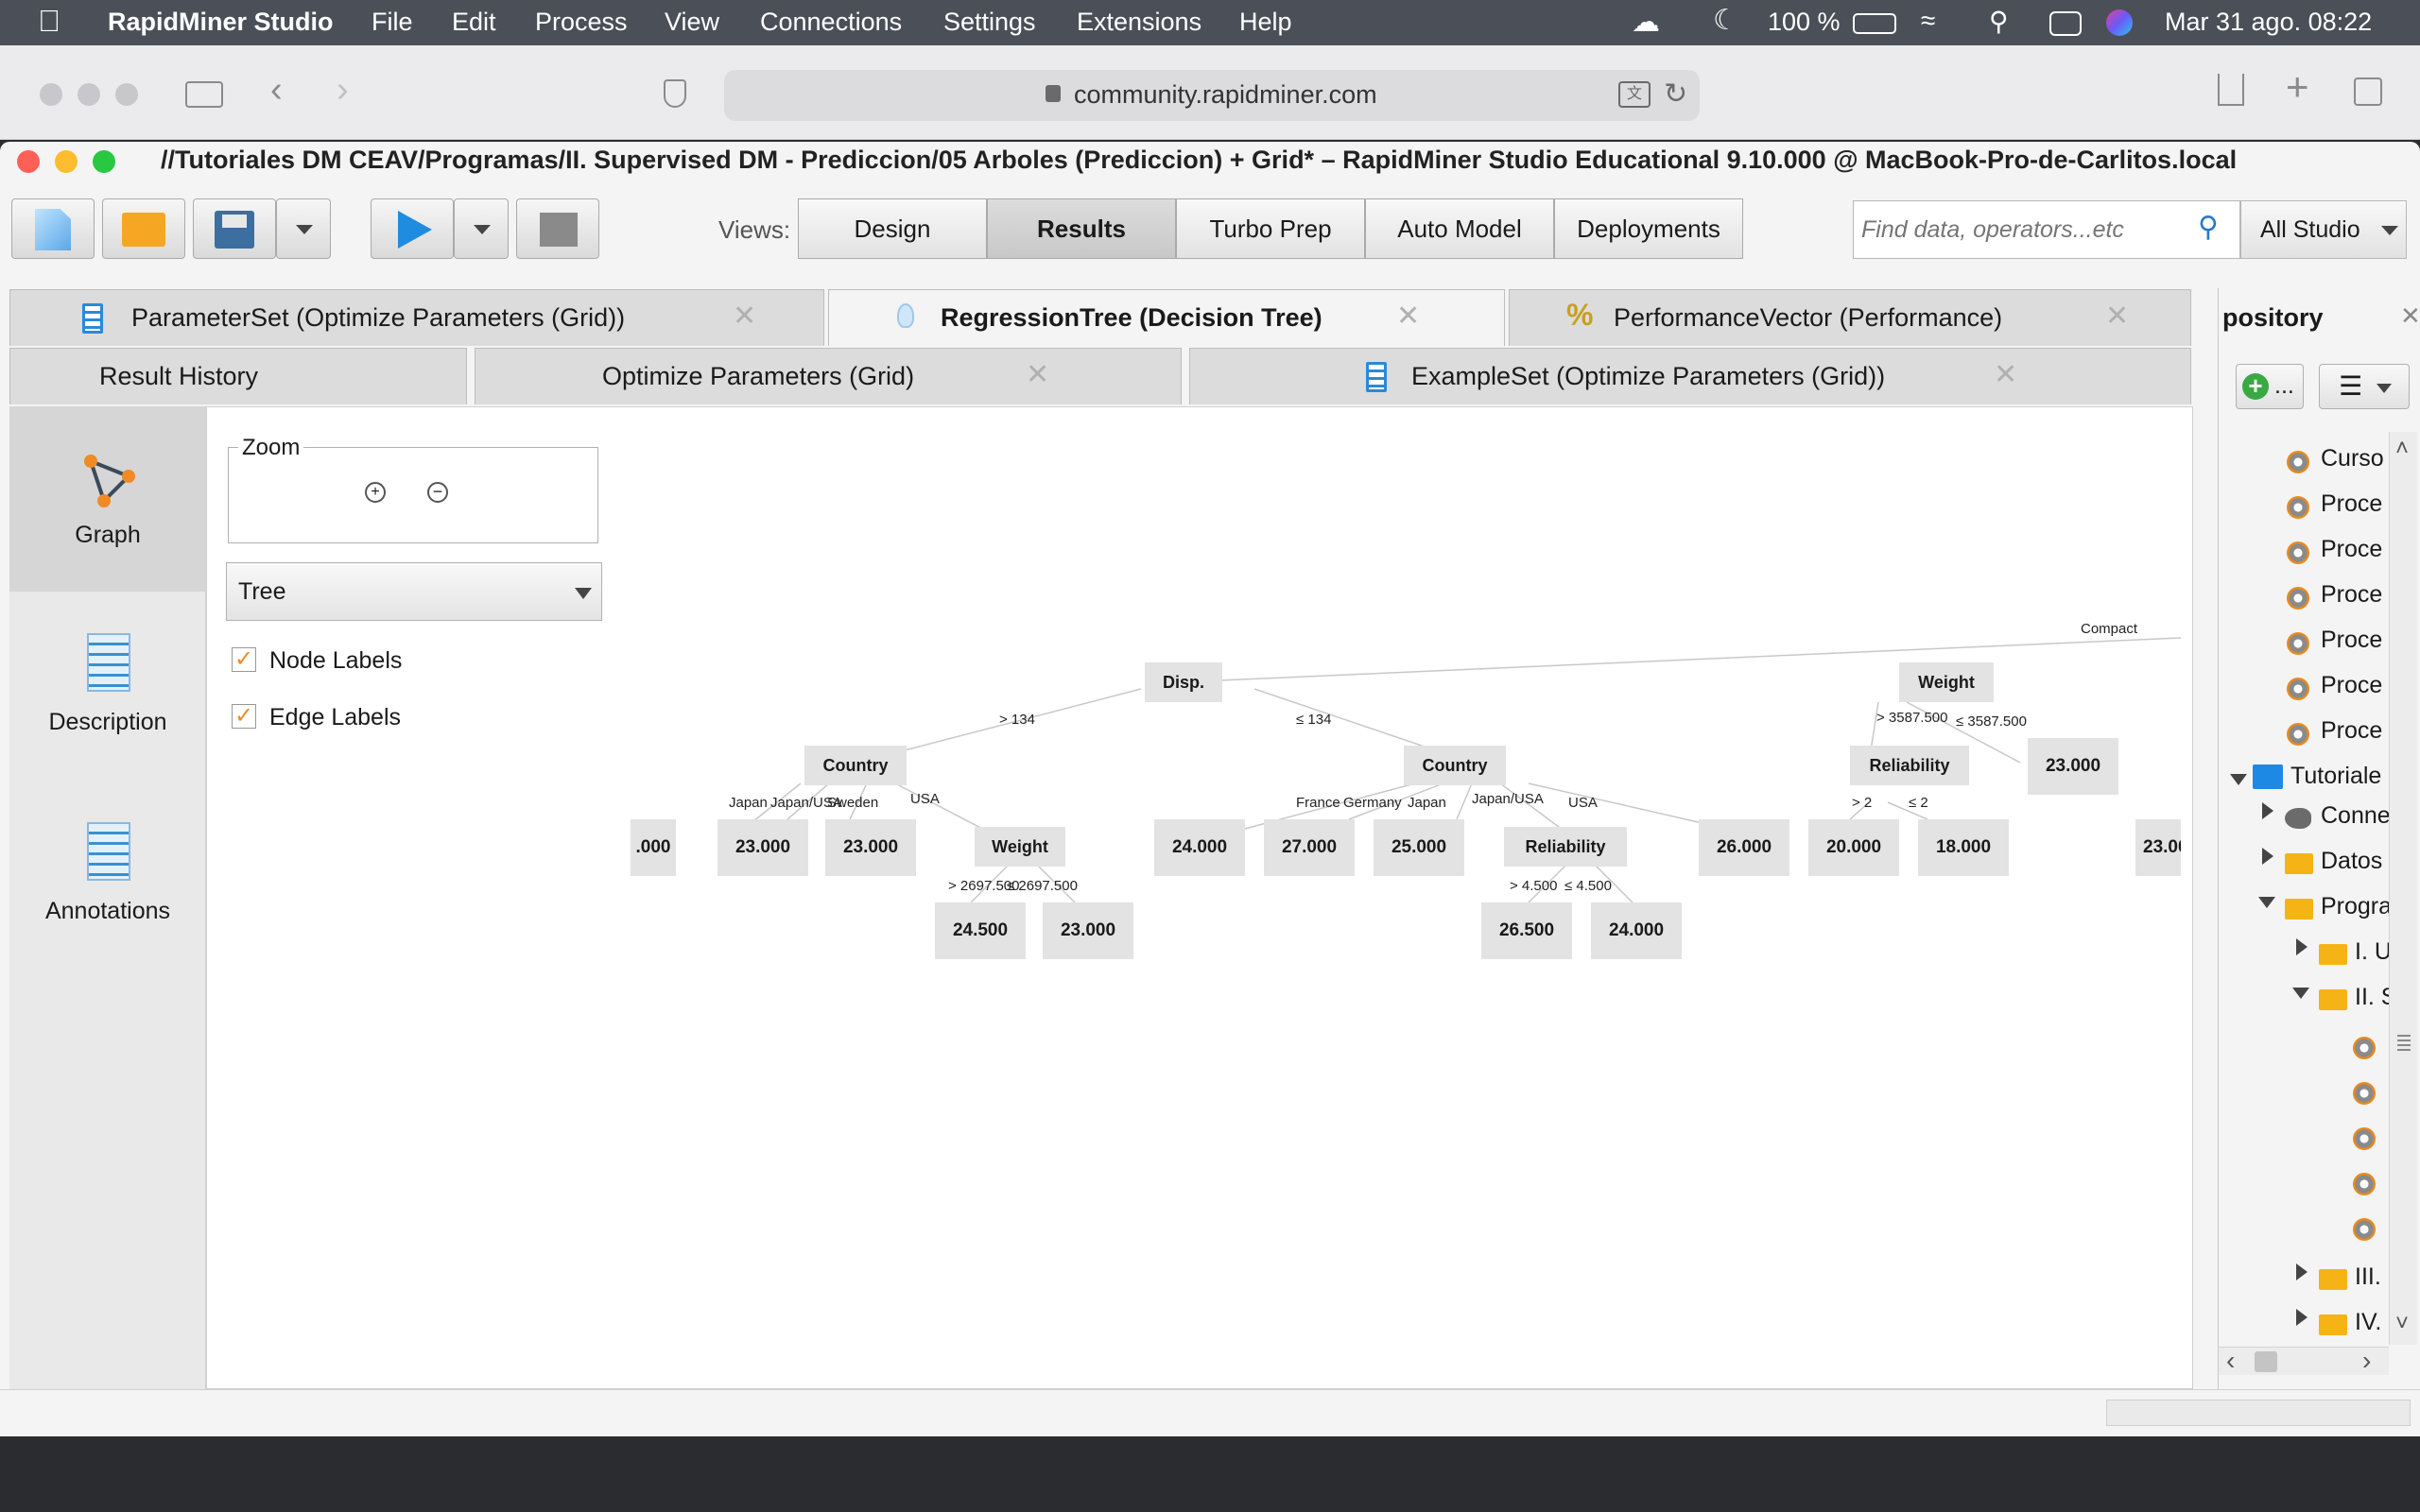 This screenshot has width=2420, height=1512. What do you see at coordinates (1020, 847) in the screenshot?
I see `tree-node-weight: Weight` at bounding box center [1020, 847].